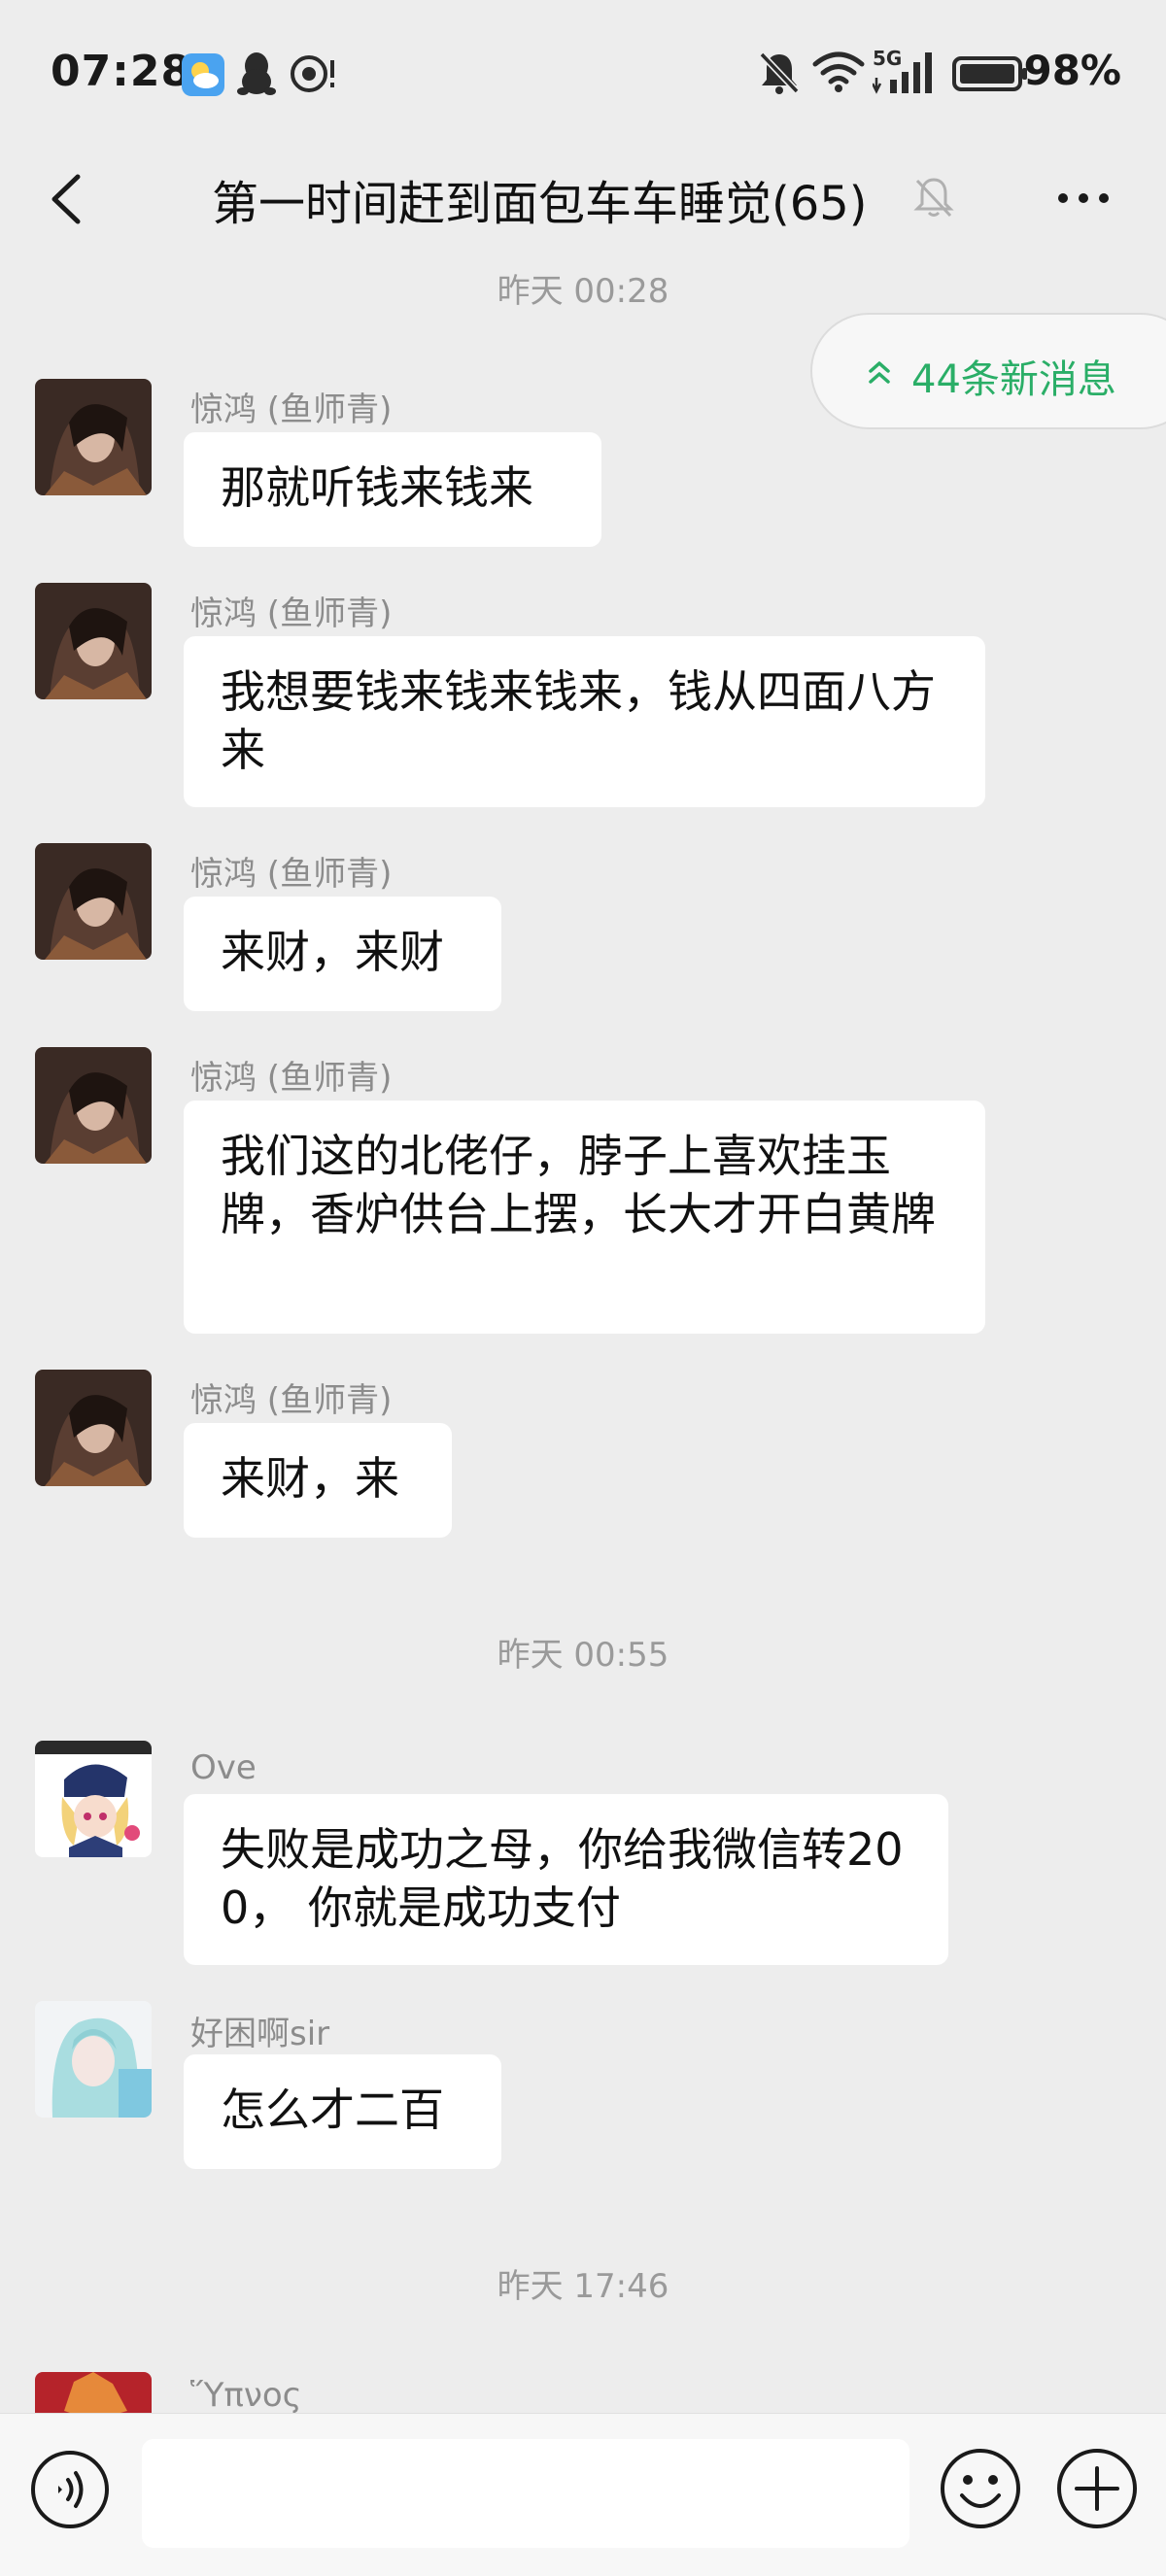 This screenshot has height=2576, width=1166. I want to click on message-bubble: 那就听钱来钱来, so click(392, 489).